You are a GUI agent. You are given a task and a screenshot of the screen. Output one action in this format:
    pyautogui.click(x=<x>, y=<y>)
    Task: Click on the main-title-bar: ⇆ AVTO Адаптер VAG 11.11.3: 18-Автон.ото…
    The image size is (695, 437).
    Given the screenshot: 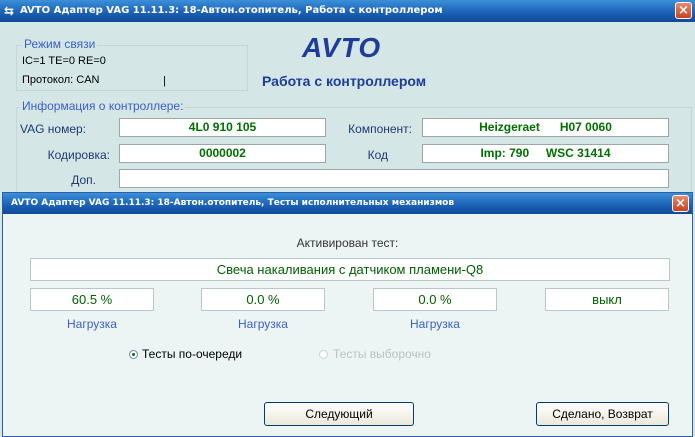 What is the action you would take?
    pyautogui.click(x=347, y=11)
    